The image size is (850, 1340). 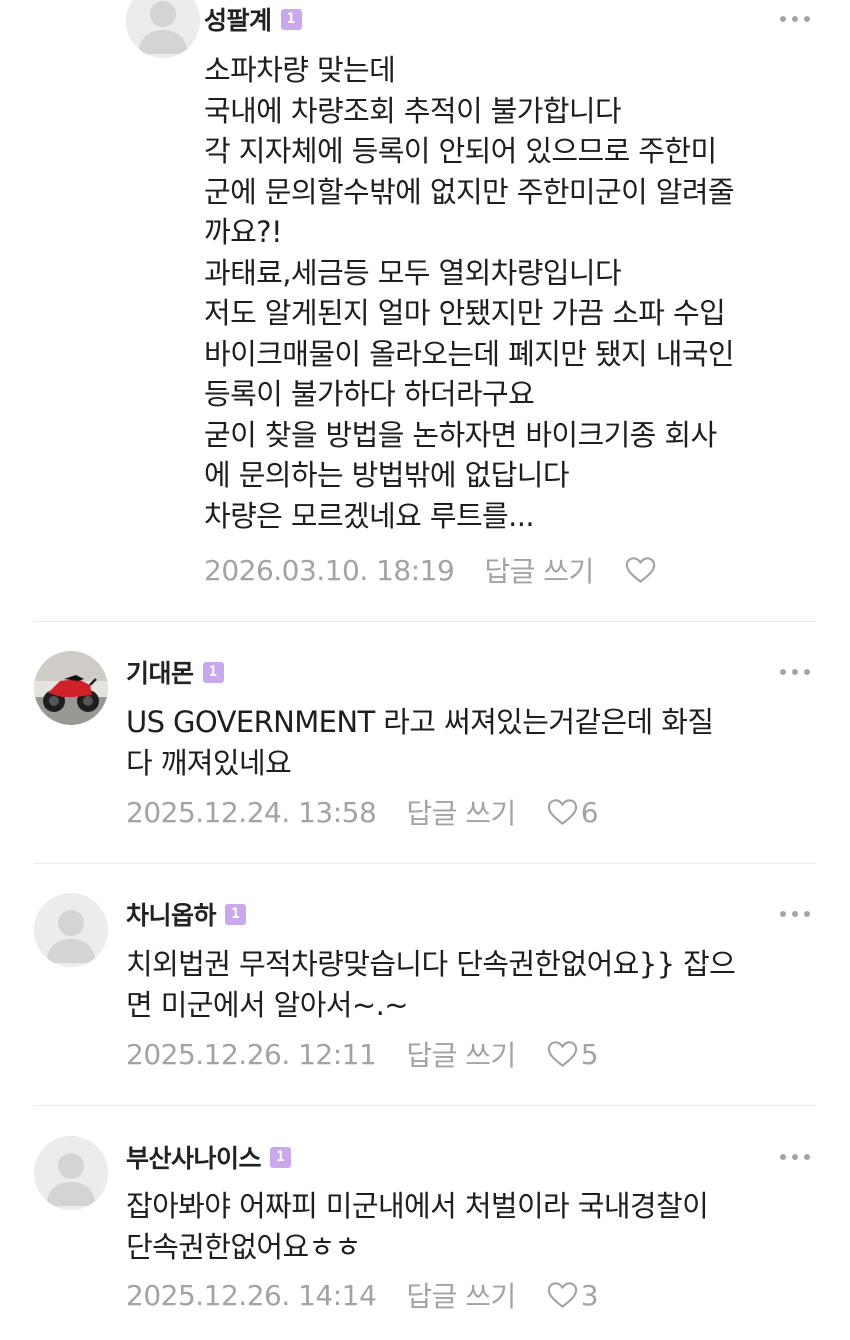 What do you see at coordinates (238, 19) in the screenshot?
I see `author-name: 성팔계` at bounding box center [238, 19].